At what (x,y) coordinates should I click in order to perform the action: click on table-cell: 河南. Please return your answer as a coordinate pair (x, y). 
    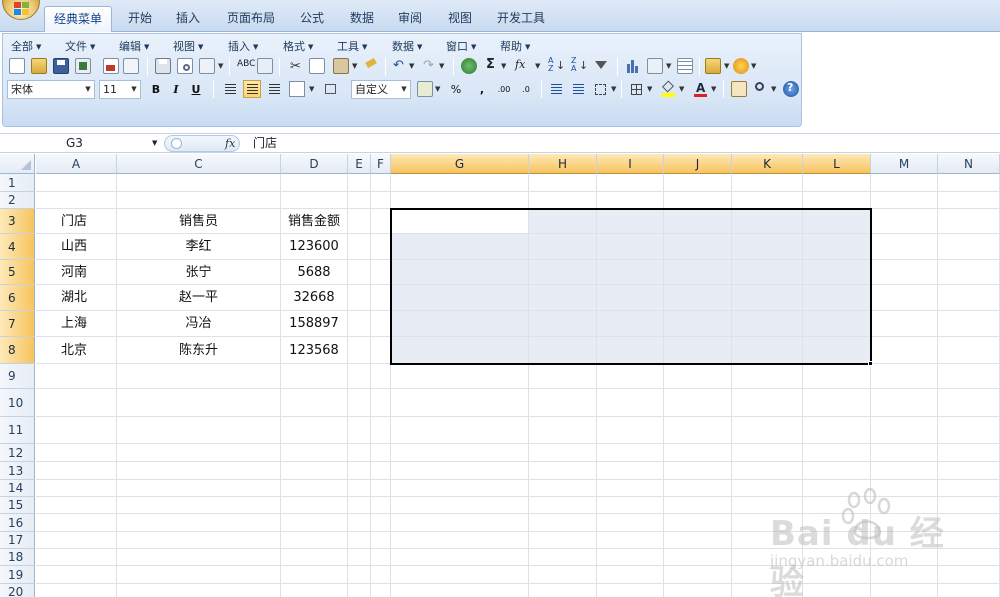
    Looking at the image, I should click on (76, 272).